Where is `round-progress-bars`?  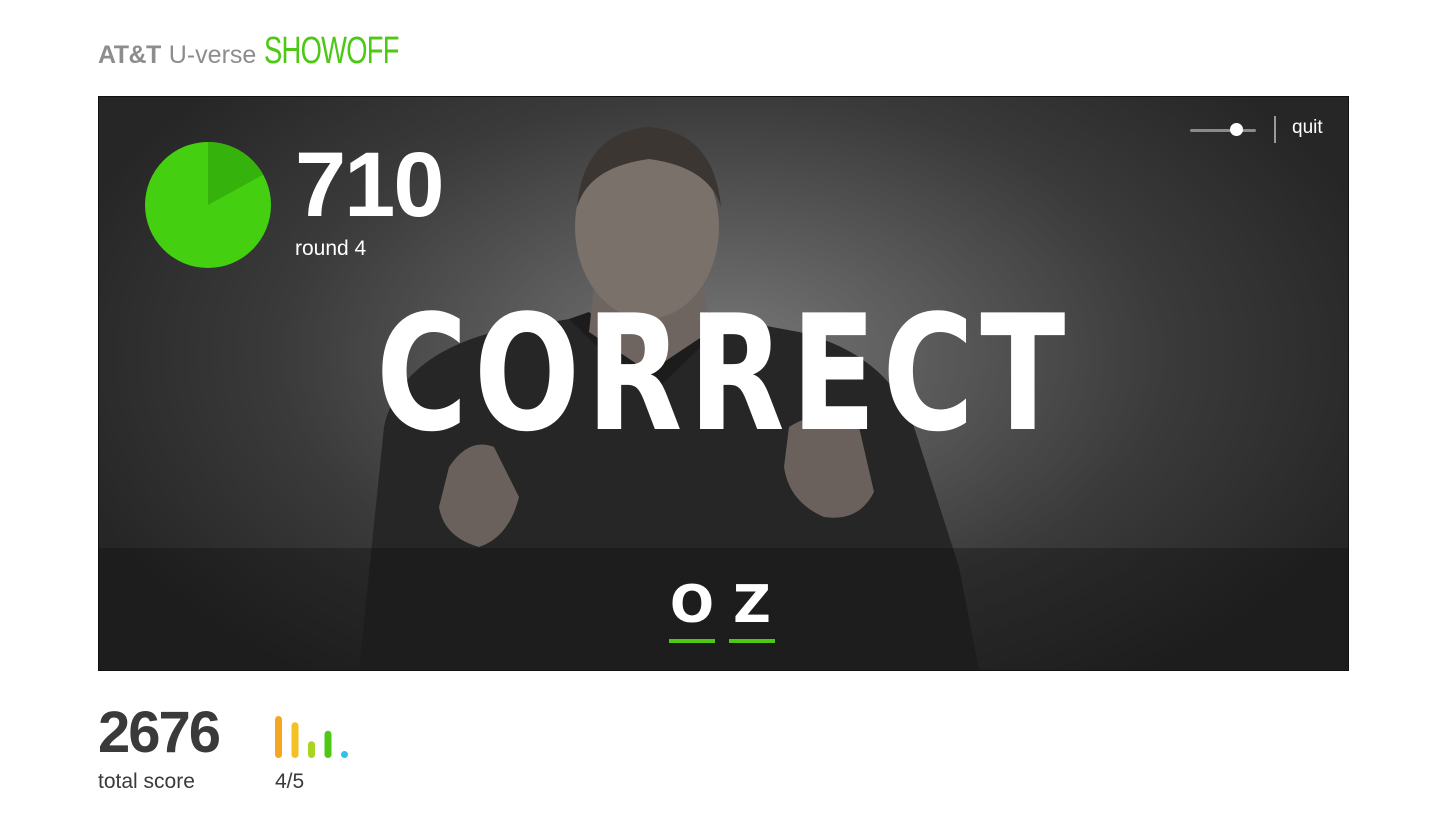
round-progress-bars is located at coordinates (311, 737).